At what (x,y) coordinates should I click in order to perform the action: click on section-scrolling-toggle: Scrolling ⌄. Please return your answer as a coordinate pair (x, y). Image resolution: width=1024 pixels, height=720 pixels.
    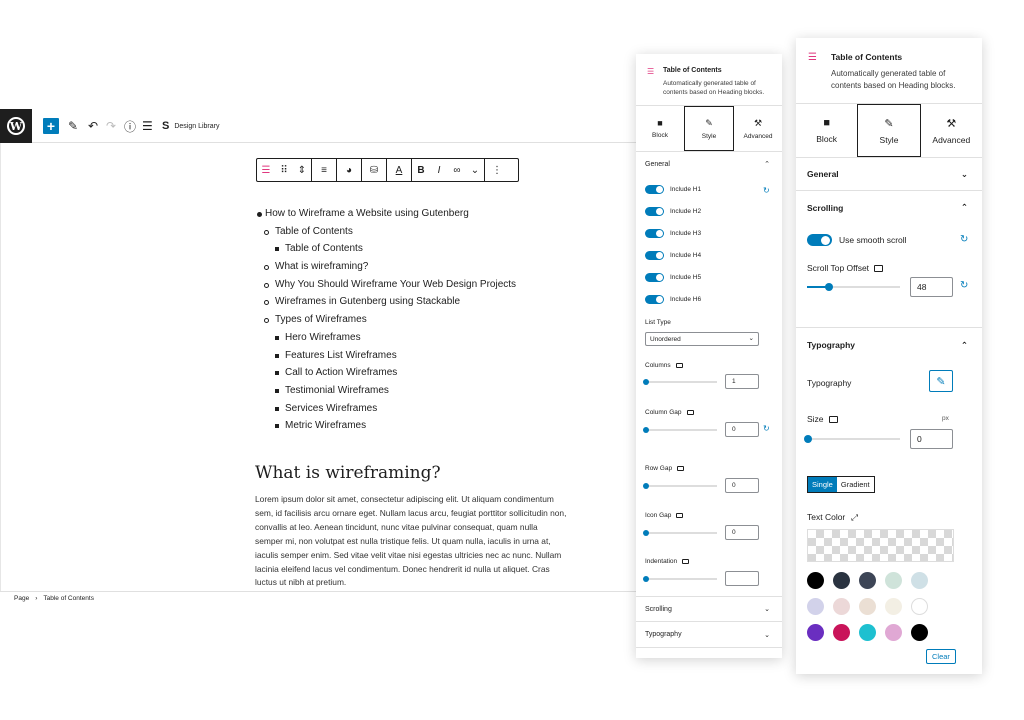
    Looking at the image, I should click on (709, 609).